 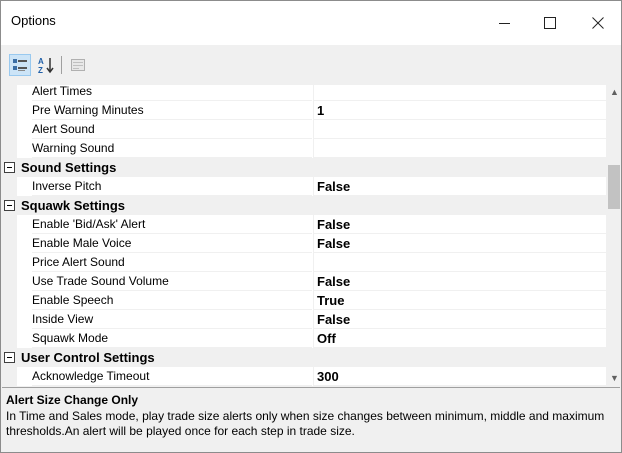 I want to click on property-pages-icon, so click(x=78, y=65).